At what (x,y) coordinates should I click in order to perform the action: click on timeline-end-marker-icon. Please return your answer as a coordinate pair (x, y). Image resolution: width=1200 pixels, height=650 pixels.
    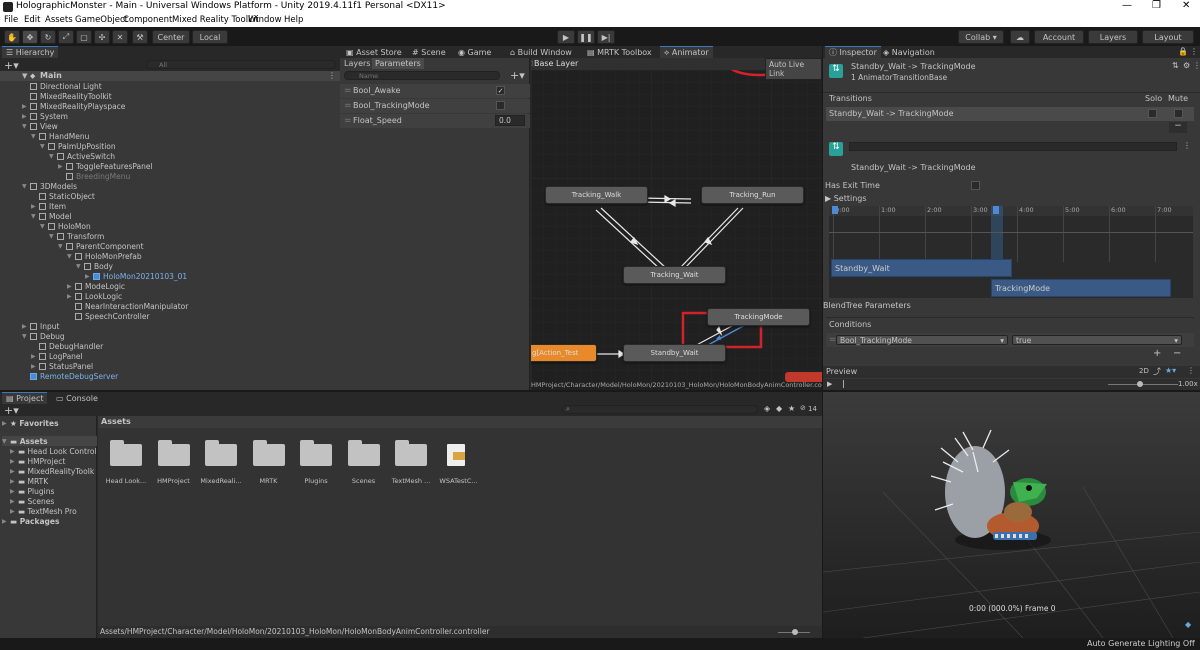
    Looking at the image, I should click on (996, 210).